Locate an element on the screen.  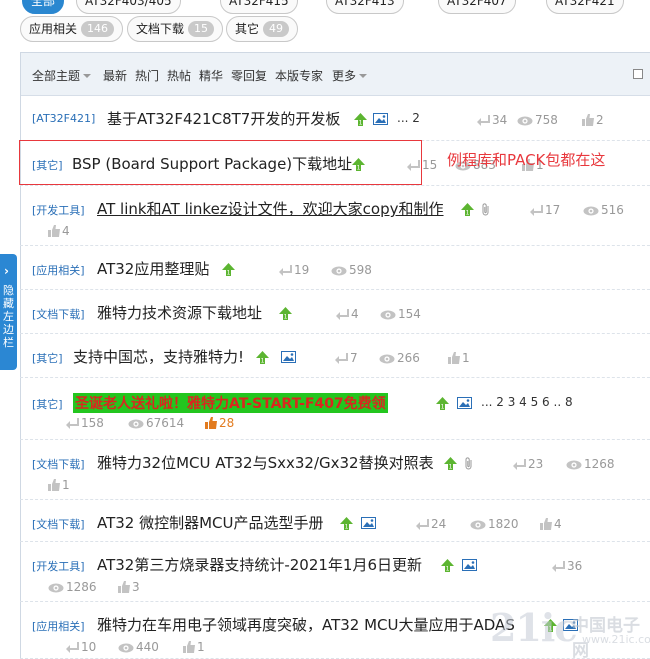
thread-views-stat: 154 is located at coordinates (400, 314).